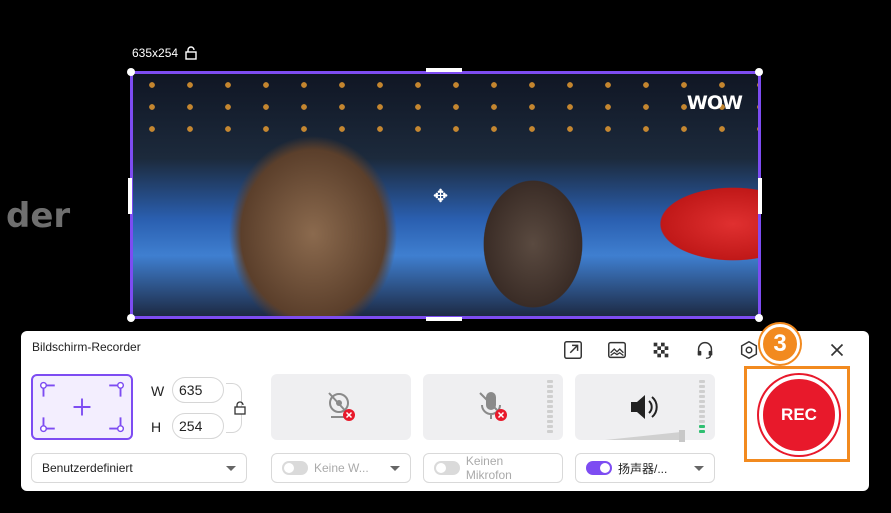 The image size is (891, 513). Describe the element at coordinates (130, 196) in the screenshot. I see `resize-handle-left` at that location.